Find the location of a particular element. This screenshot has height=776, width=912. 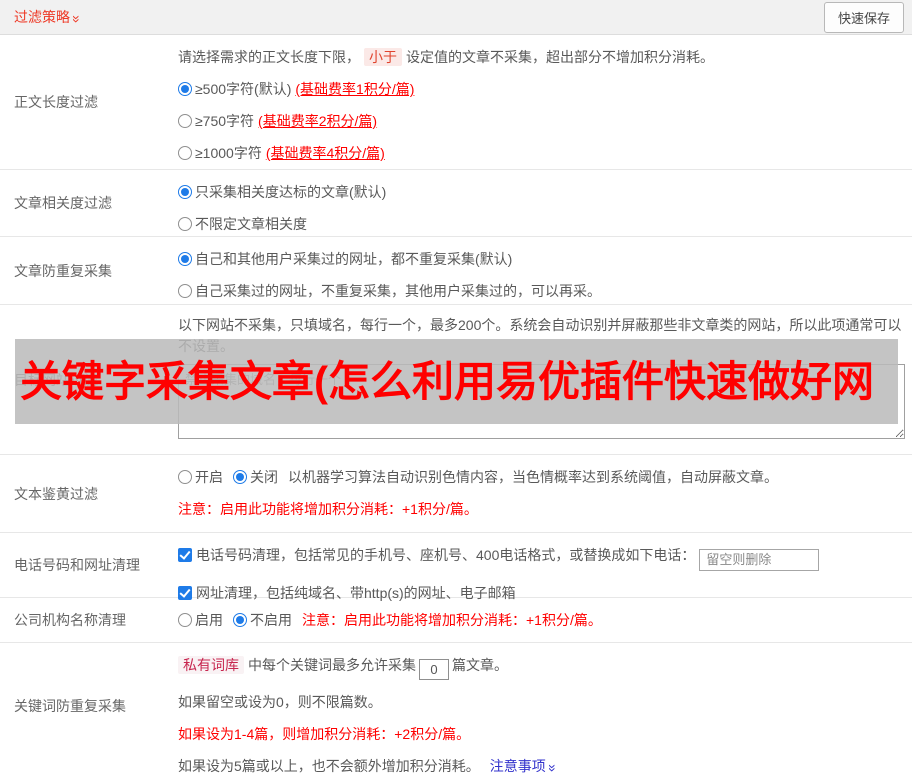

keyword-dedup-line3: 如果设为1-4篇，则增加积分消耗：+2积分/篇。 is located at coordinates (324, 734).